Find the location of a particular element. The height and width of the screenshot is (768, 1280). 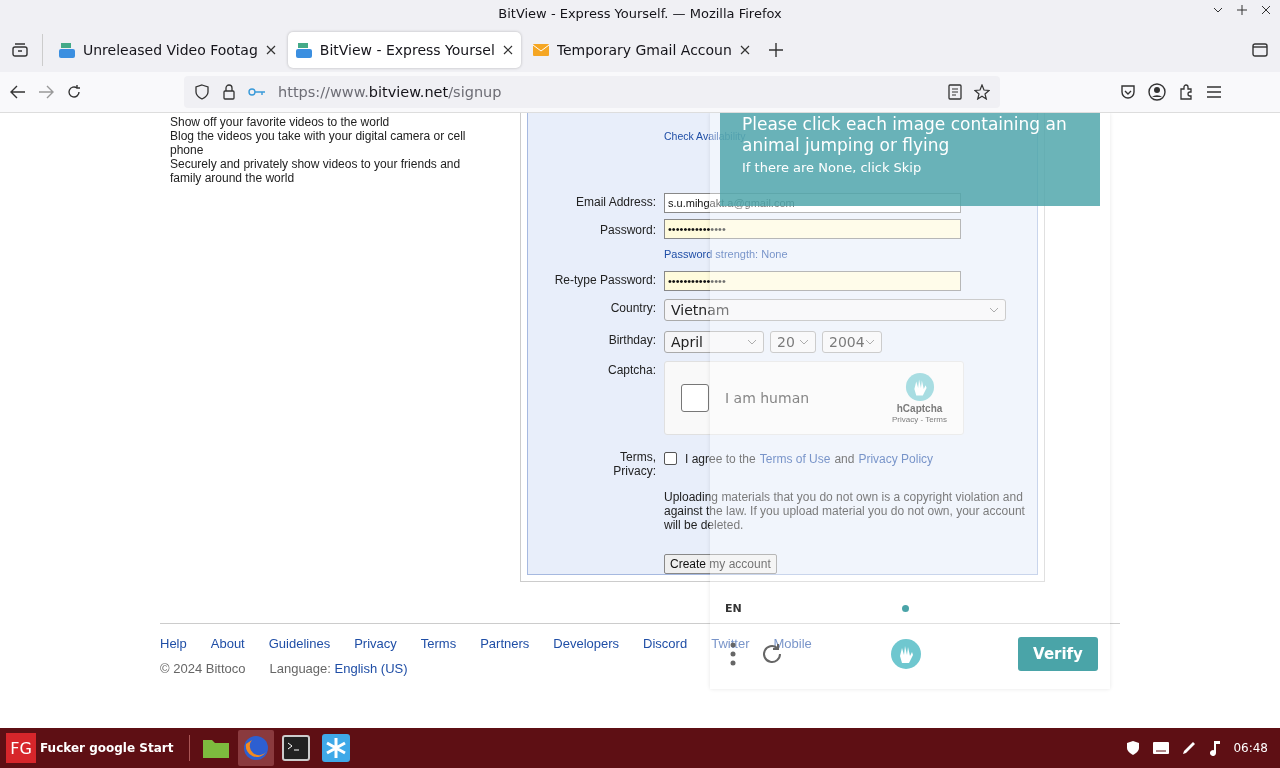

captcha-checkbox is located at coordinates (695, 397).